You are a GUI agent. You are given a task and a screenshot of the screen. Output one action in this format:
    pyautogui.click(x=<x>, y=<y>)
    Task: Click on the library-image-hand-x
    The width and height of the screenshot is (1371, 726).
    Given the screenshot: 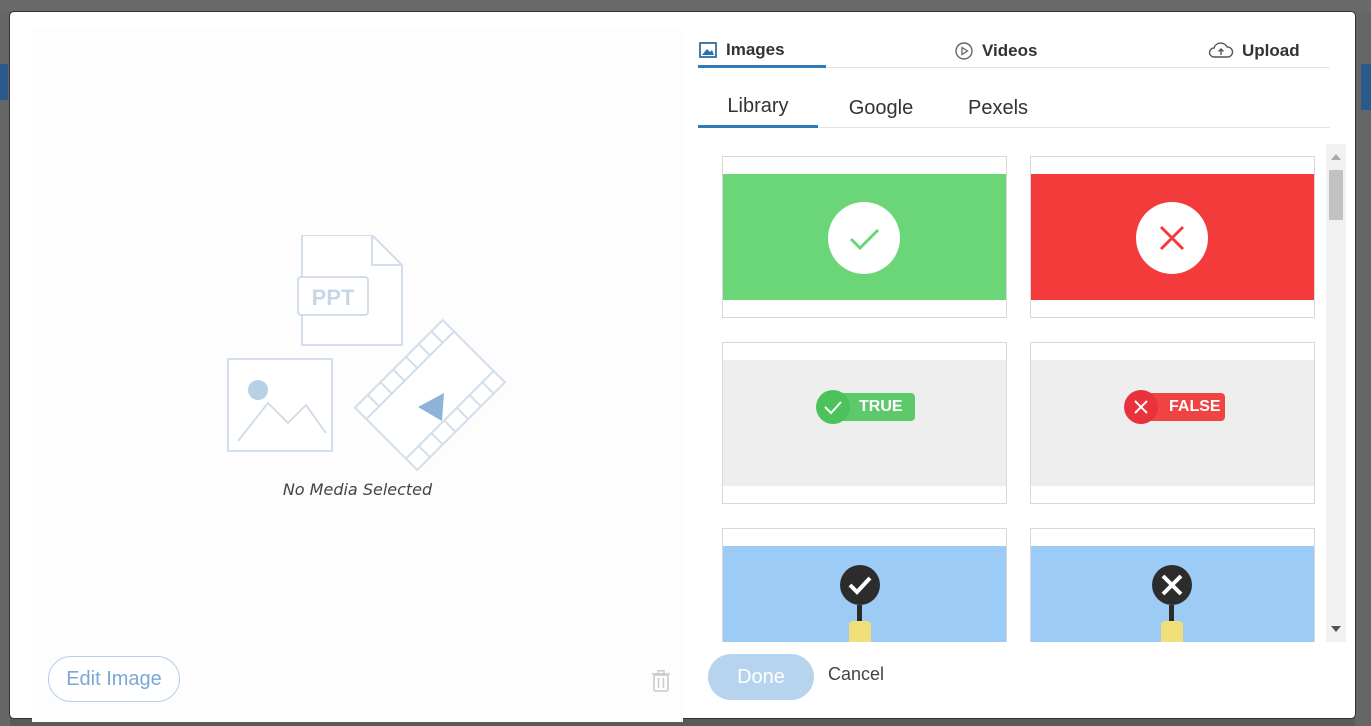 What is the action you would take?
    pyautogui.click(x=1172, y=585)
    